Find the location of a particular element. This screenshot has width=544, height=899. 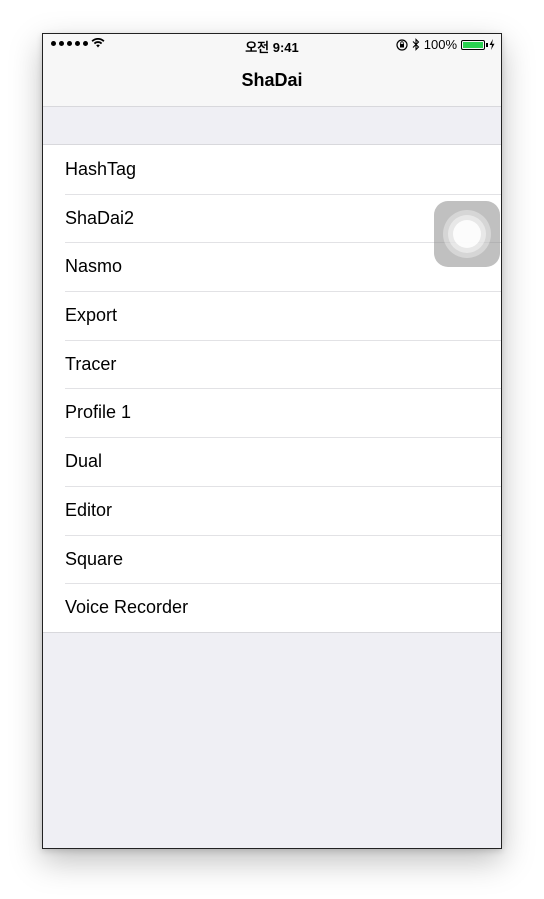

list-item-tracer: Tracer is located at coordinates (272, 364).